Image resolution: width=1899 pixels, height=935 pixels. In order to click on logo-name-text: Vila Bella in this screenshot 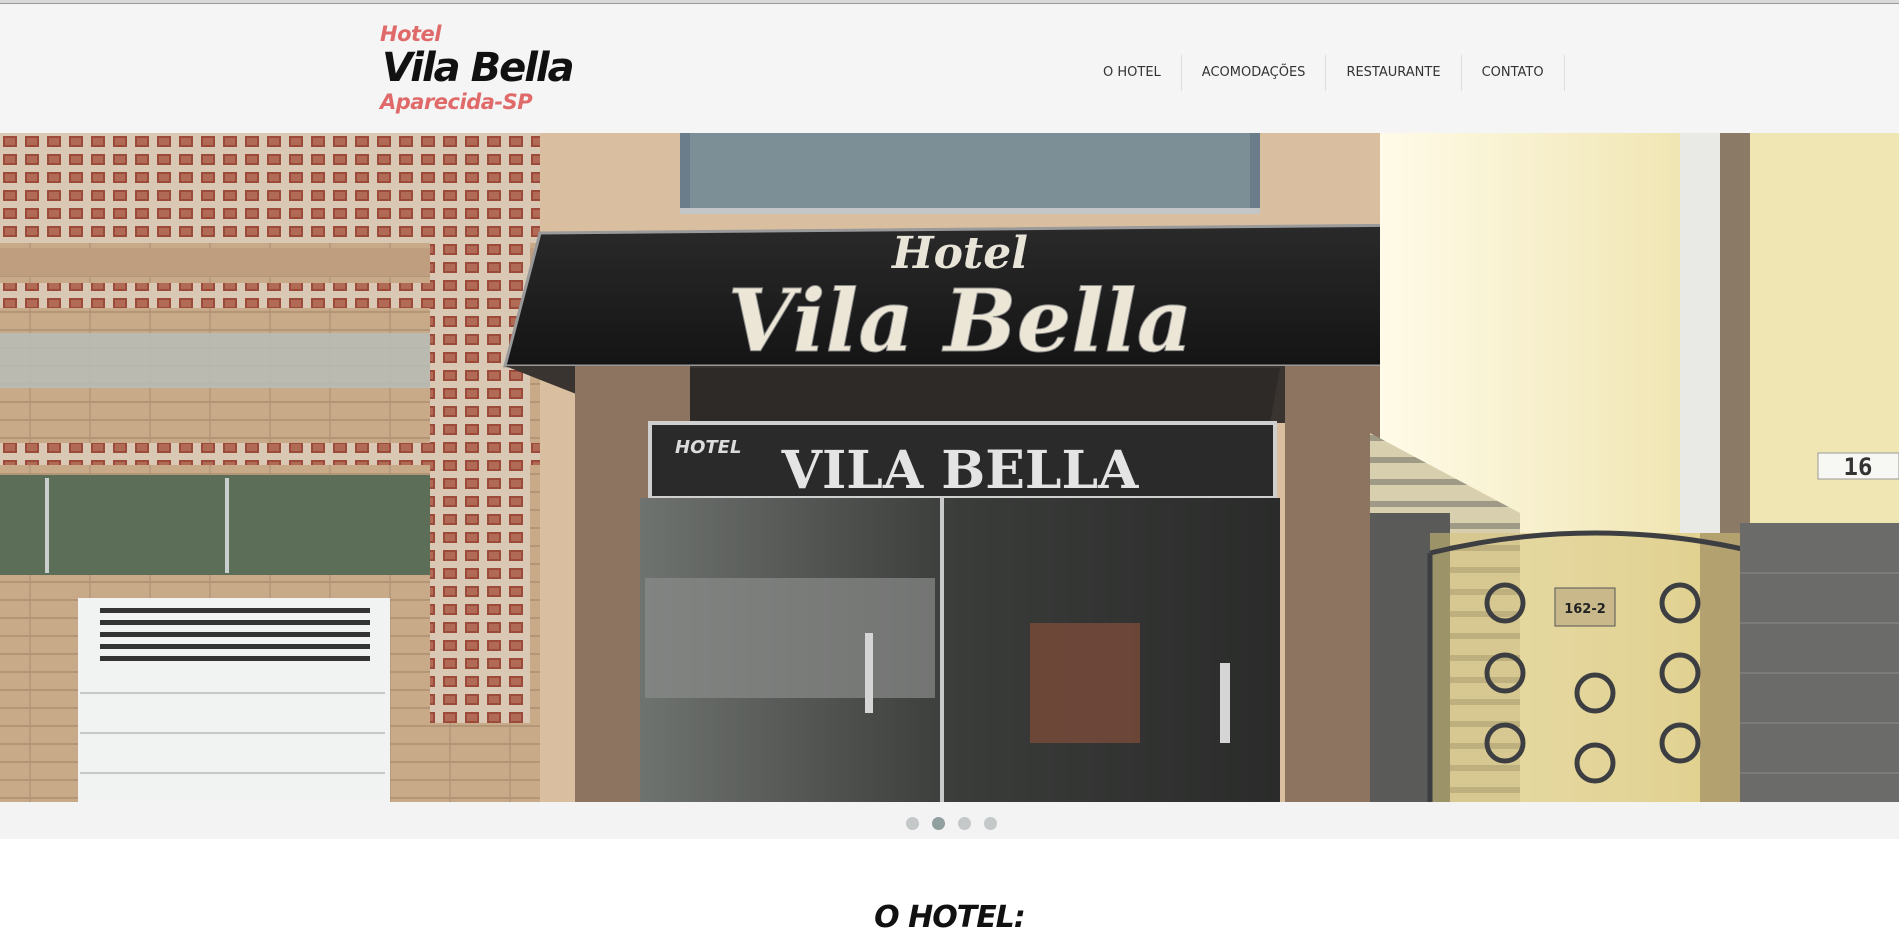, I will do `click(478, 68)`.